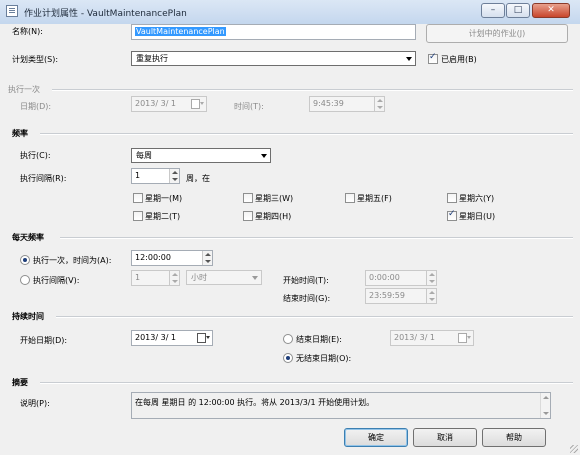  I want to click on occurs-value: 每周, so click(144, 155).